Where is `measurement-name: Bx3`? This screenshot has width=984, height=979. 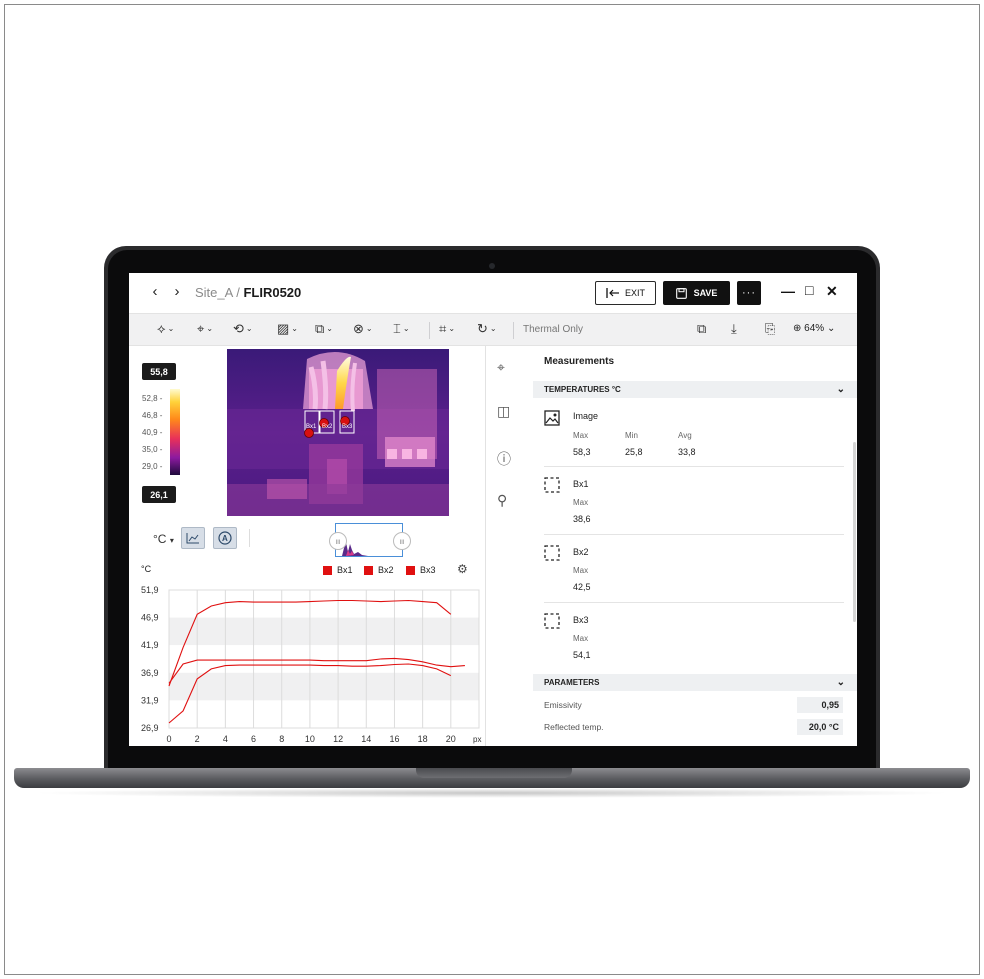 measurement-name: Bx3 is located at coordinates (581, 620).